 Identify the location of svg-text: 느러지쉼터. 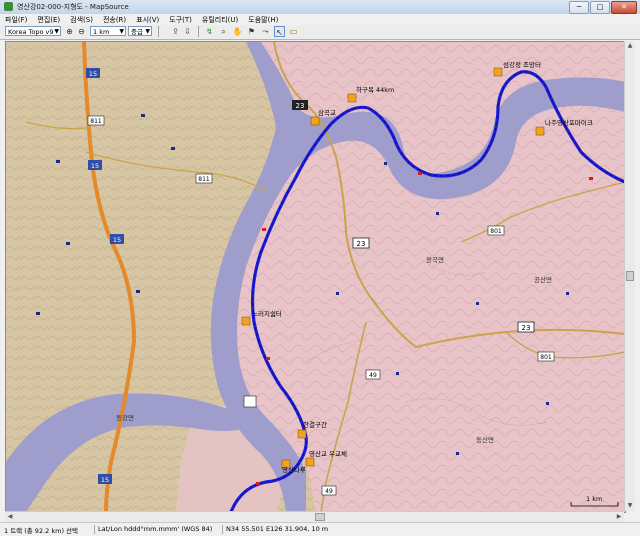
(267, 313).